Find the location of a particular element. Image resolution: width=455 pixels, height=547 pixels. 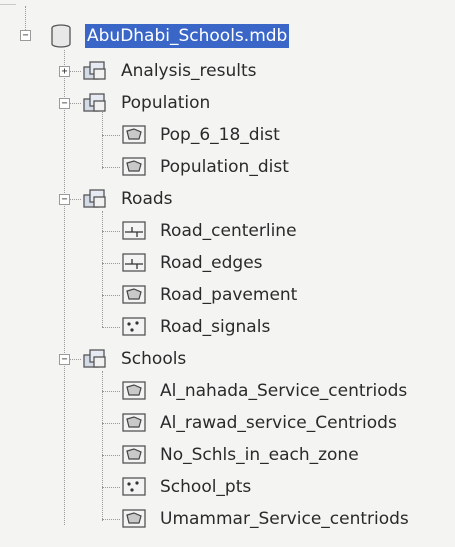

tree-node-label: Al_nahada_Service_centriods is located at coordinates (283, 391).